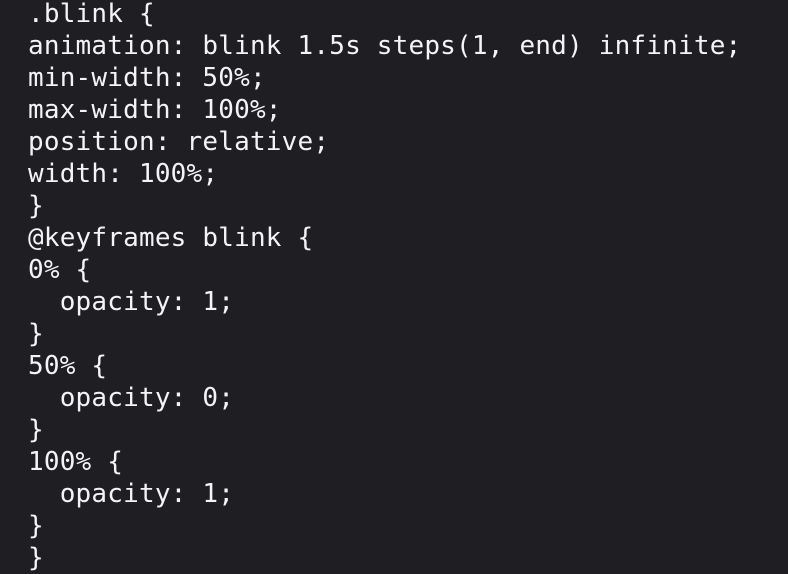 This screenshot has width=788, height=574. Describe the element at coordinates (91, 14) in the screenshot. I see `code-line: .blink {` at that location.